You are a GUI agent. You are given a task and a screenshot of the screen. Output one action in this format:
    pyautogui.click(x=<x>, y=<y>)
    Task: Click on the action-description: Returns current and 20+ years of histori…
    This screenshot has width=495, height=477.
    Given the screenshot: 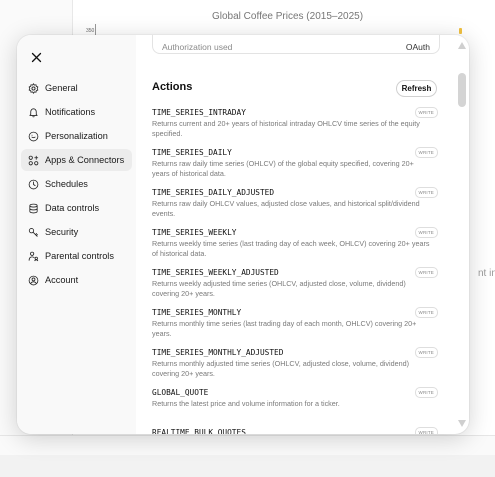 What is the action you would take?
    pyautogui.click(x=286, y=128)
    